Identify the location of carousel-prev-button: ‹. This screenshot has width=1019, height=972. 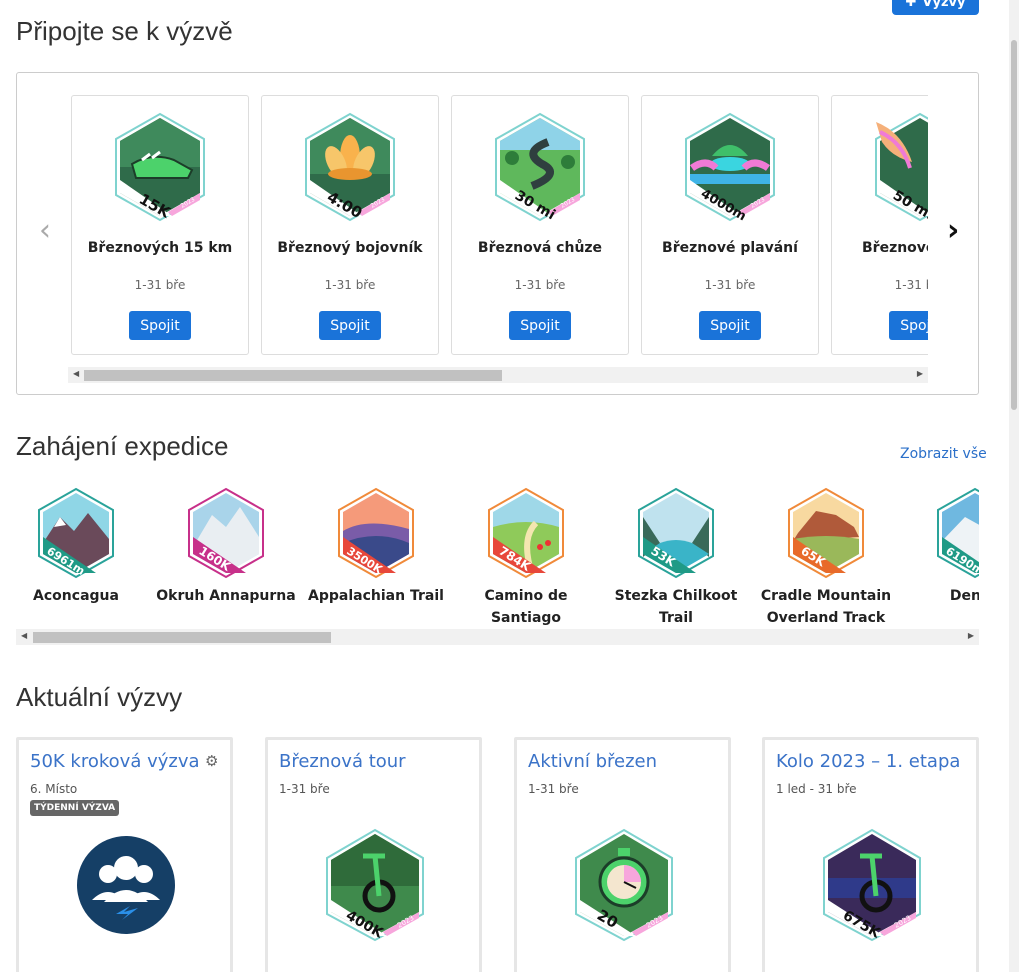
(45, 230).